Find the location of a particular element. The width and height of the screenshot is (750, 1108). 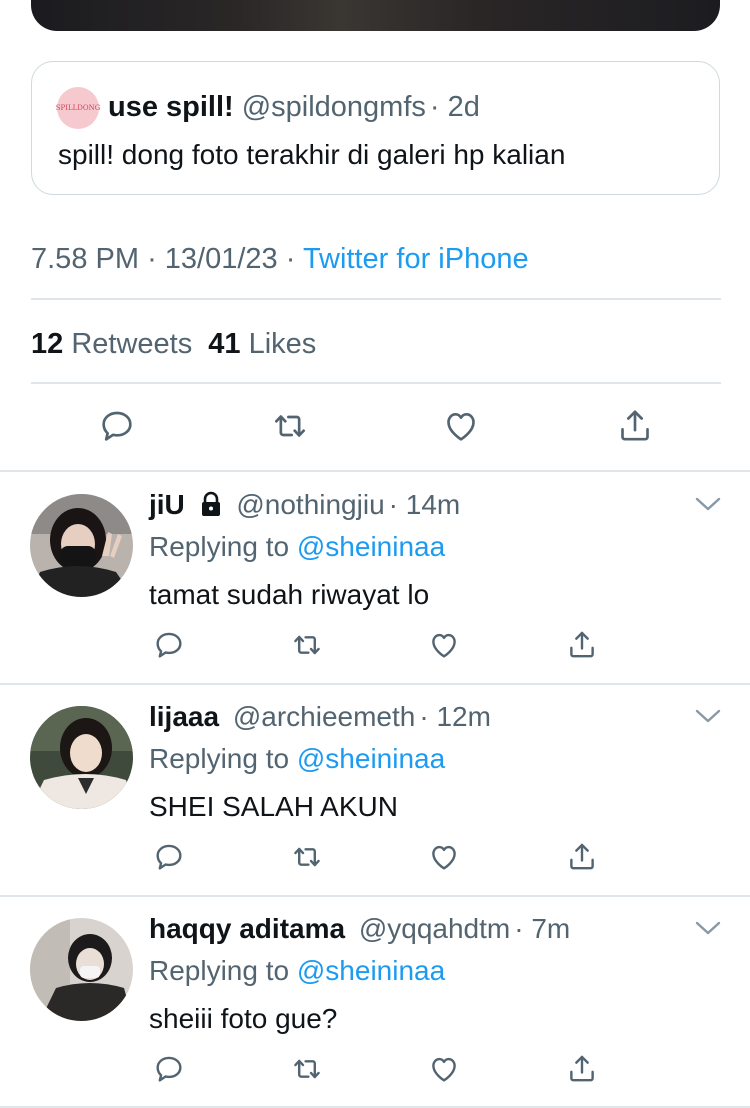

reply-text: tamat sudah riwayat lo is located at coordinates (289, 594).